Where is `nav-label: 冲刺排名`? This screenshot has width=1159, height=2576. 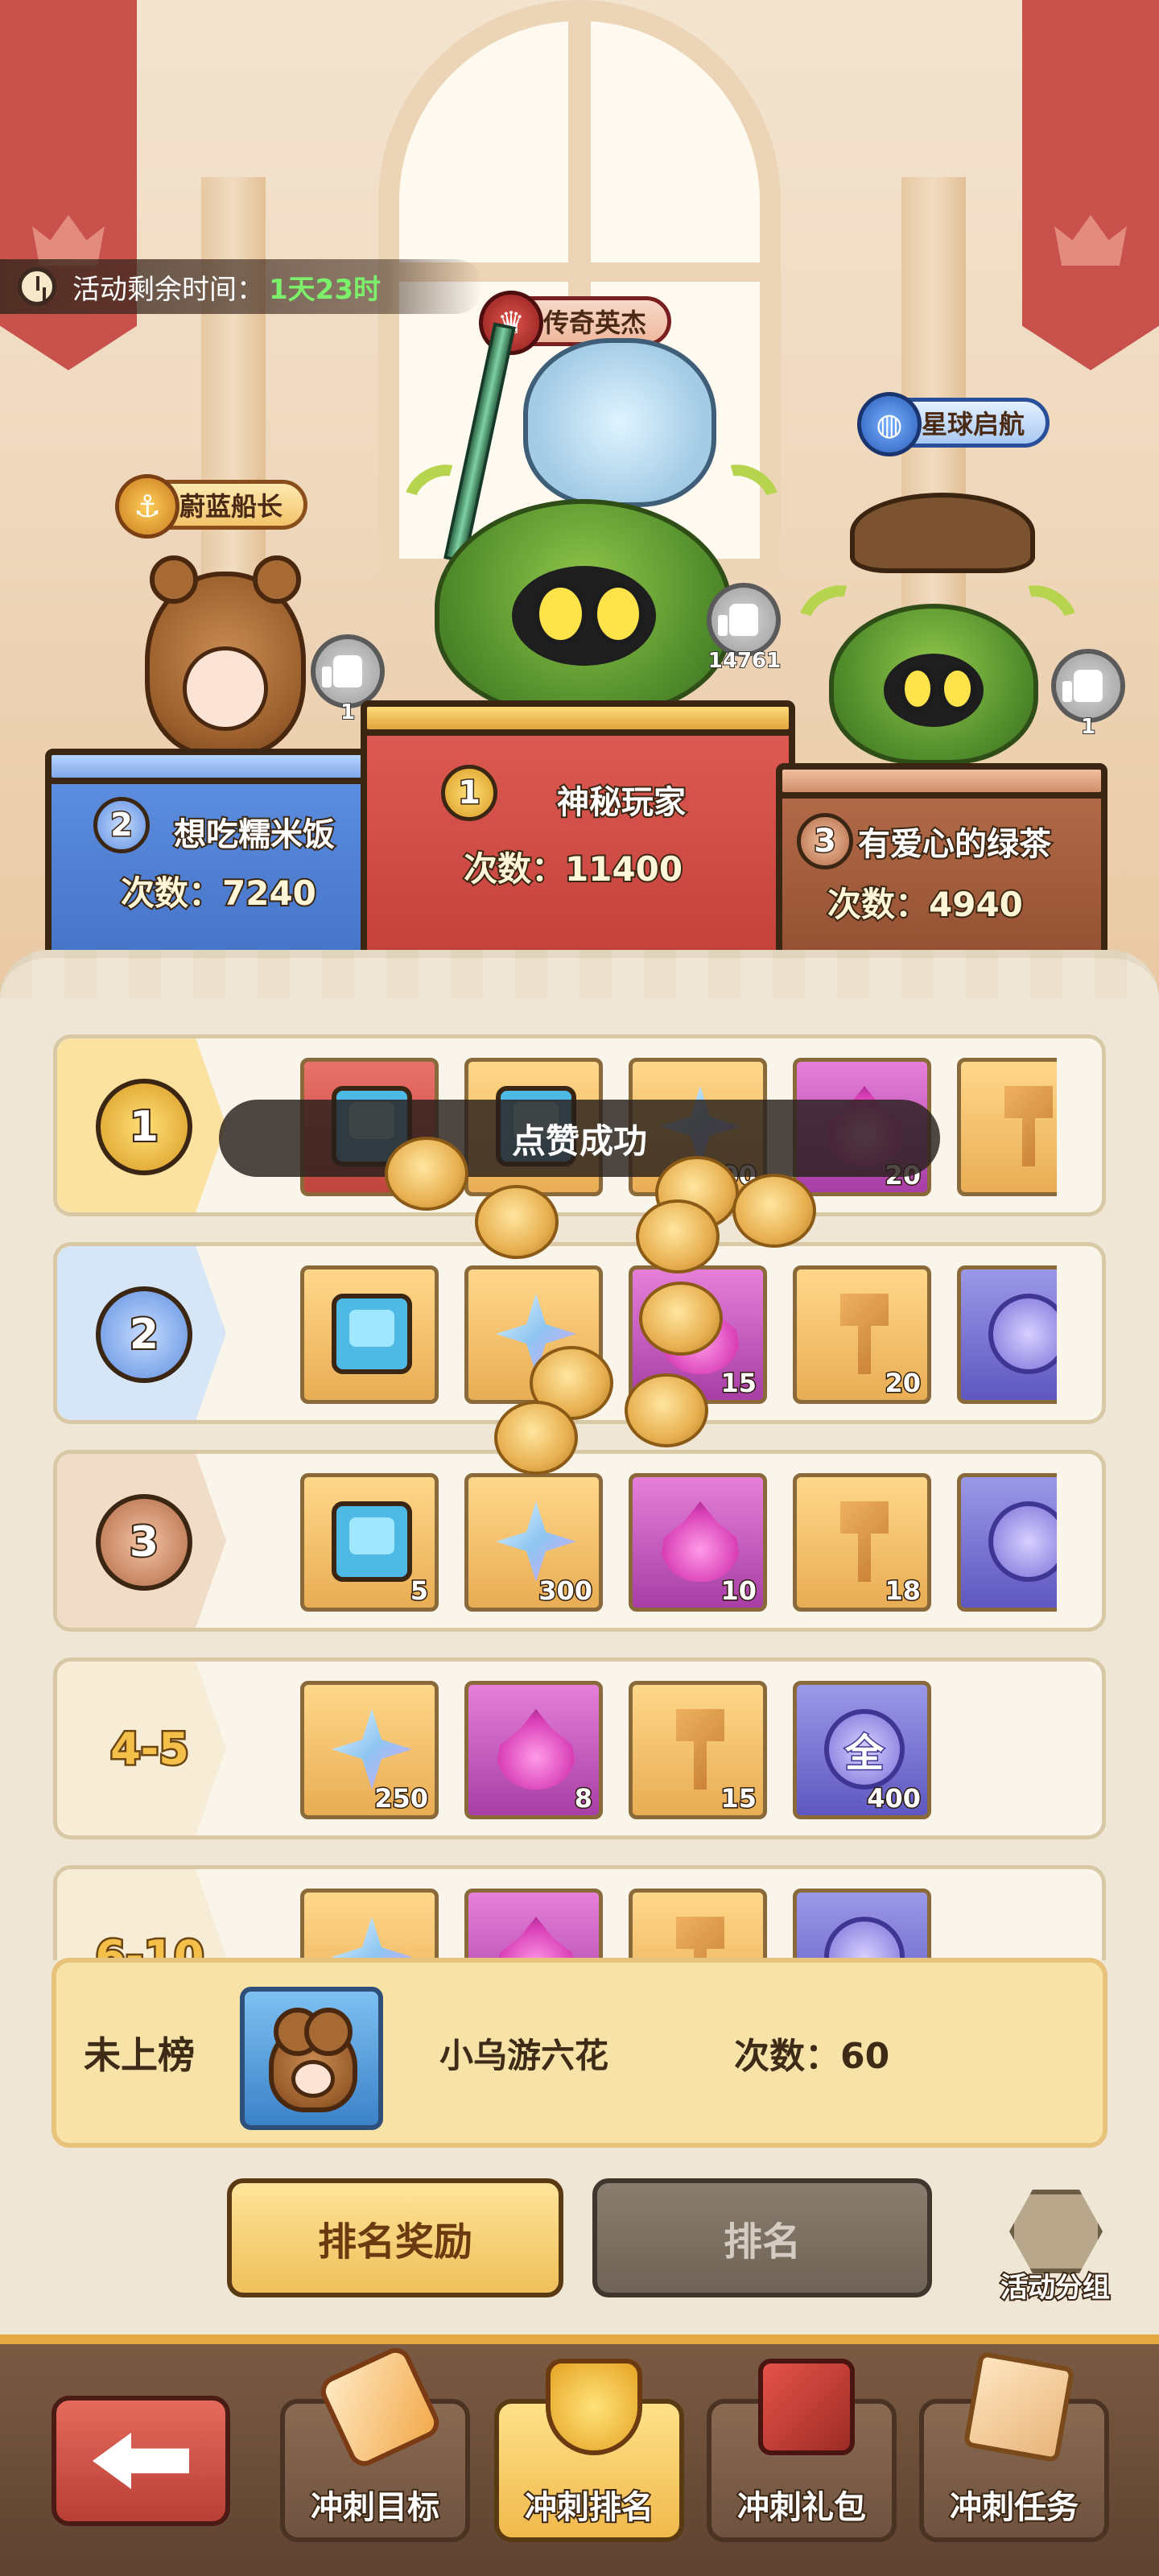 nav-label: 冲刺排名 is located at coordinates (589, 2507).